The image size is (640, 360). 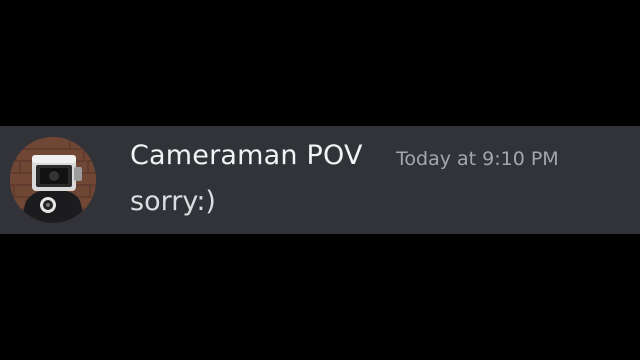 I want to click on message-content: sorry:), so click(x=173, y=201).